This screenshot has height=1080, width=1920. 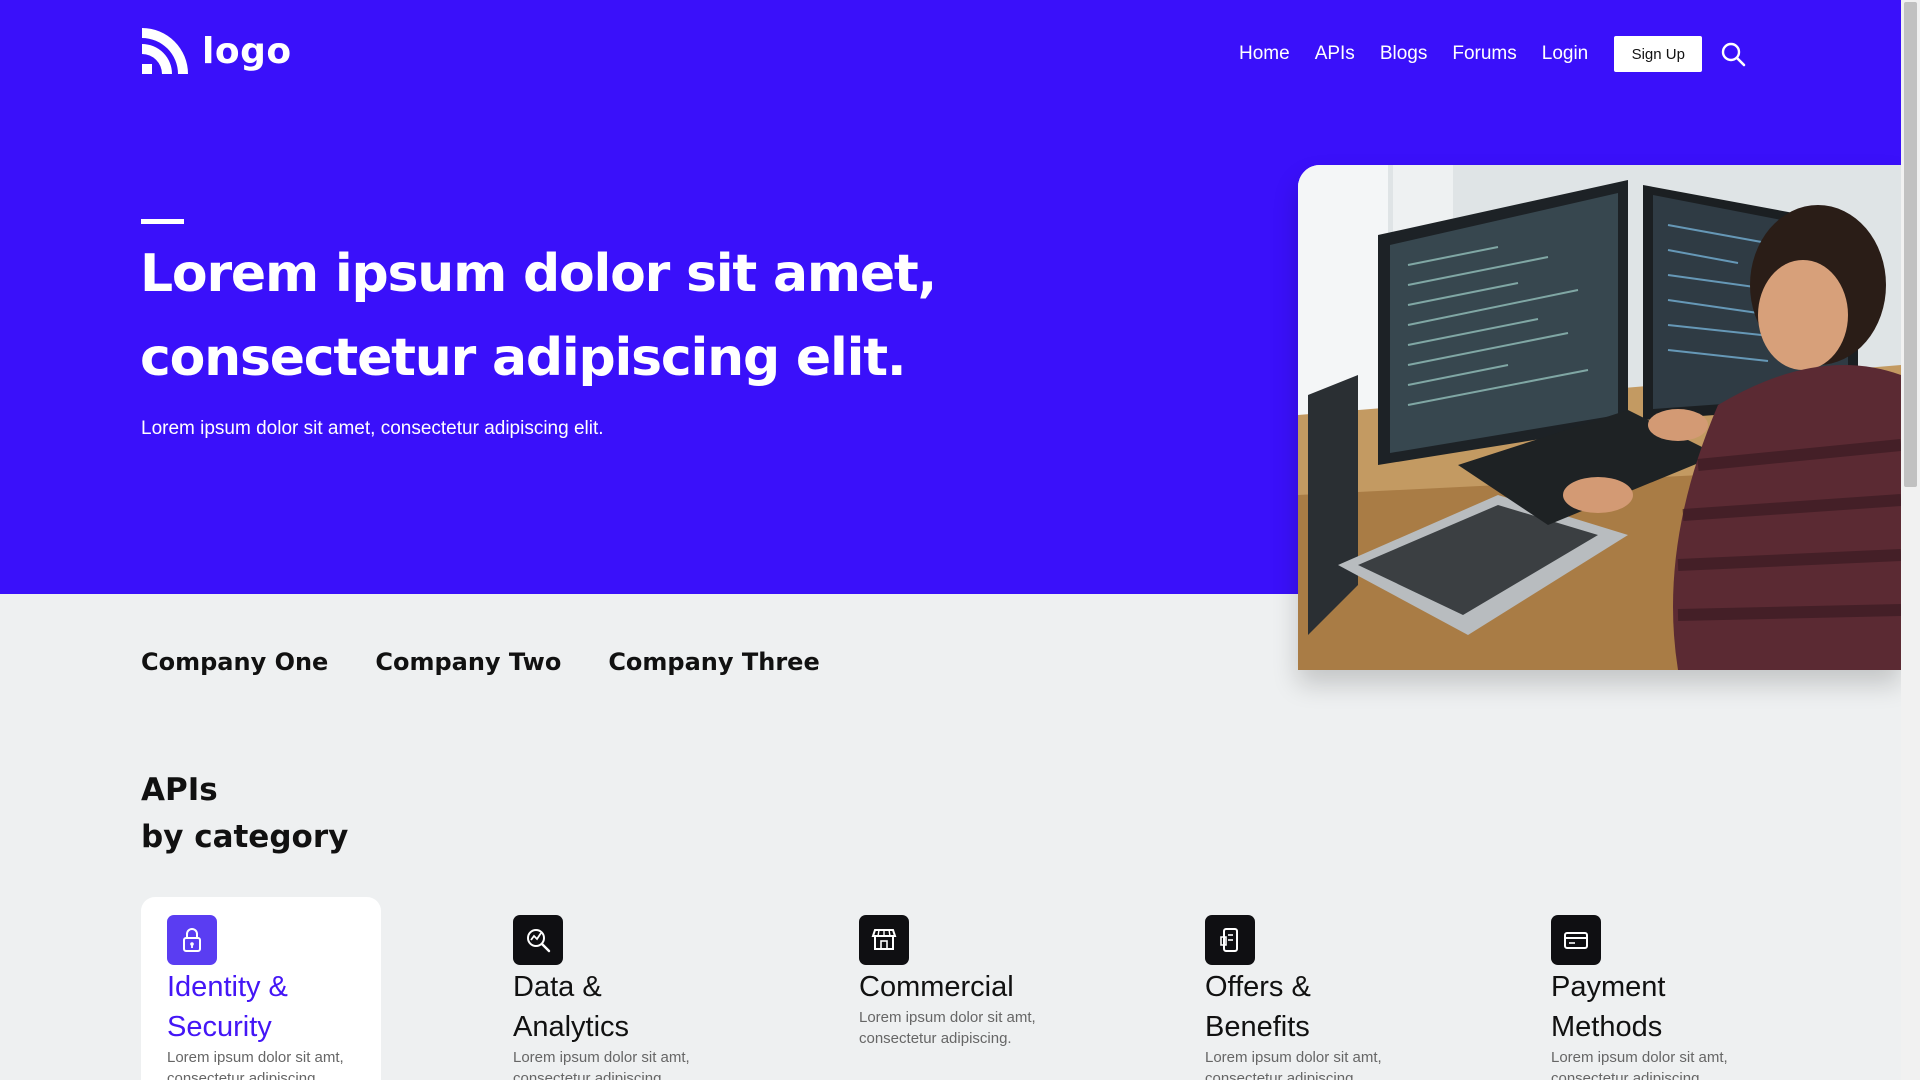 I want to click on card-title-line2: Analytics, so click(x=571, y=1027).